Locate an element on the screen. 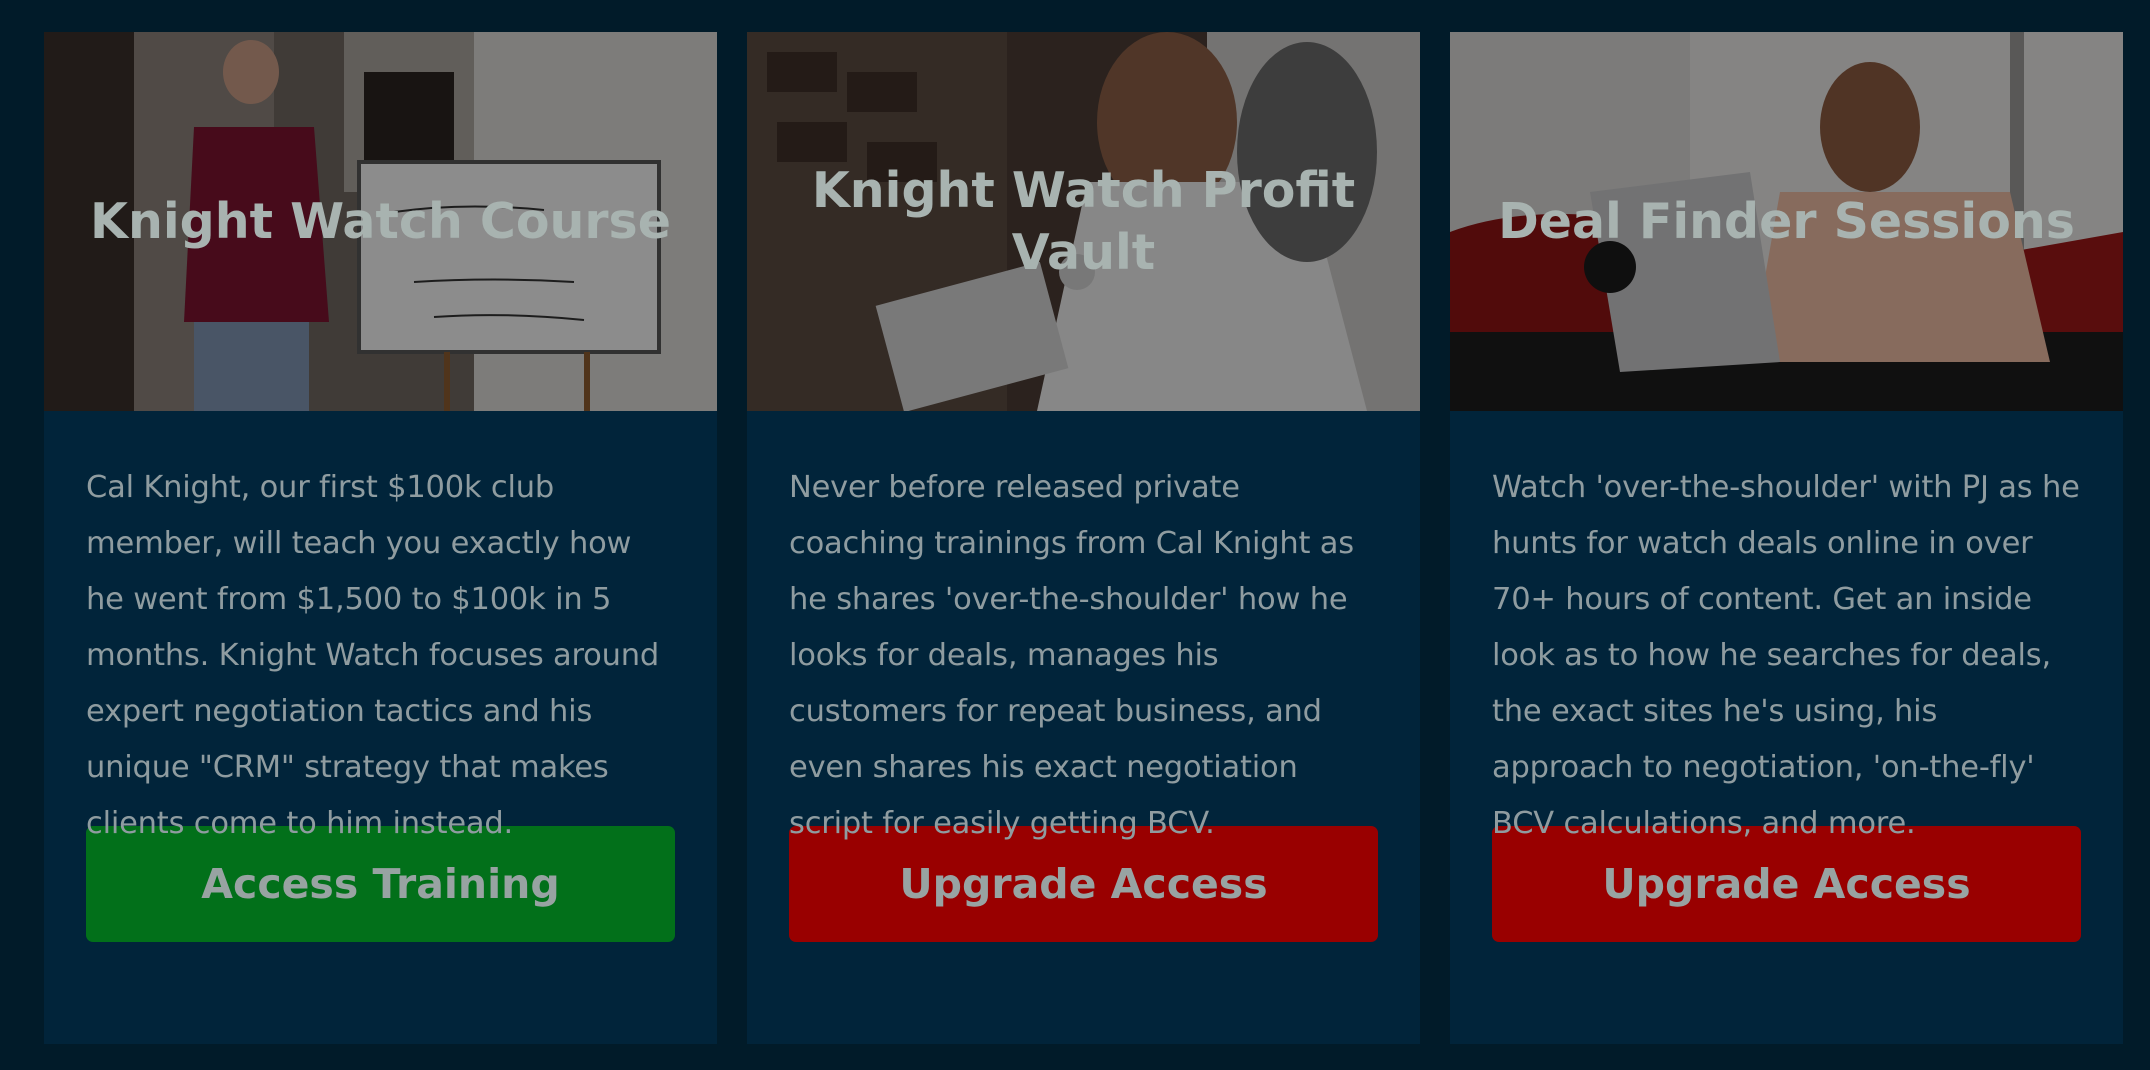 This screenshot has width=2150, height=1070. course-card-image: Knight Watch Course is located at coordinates (380, 221).